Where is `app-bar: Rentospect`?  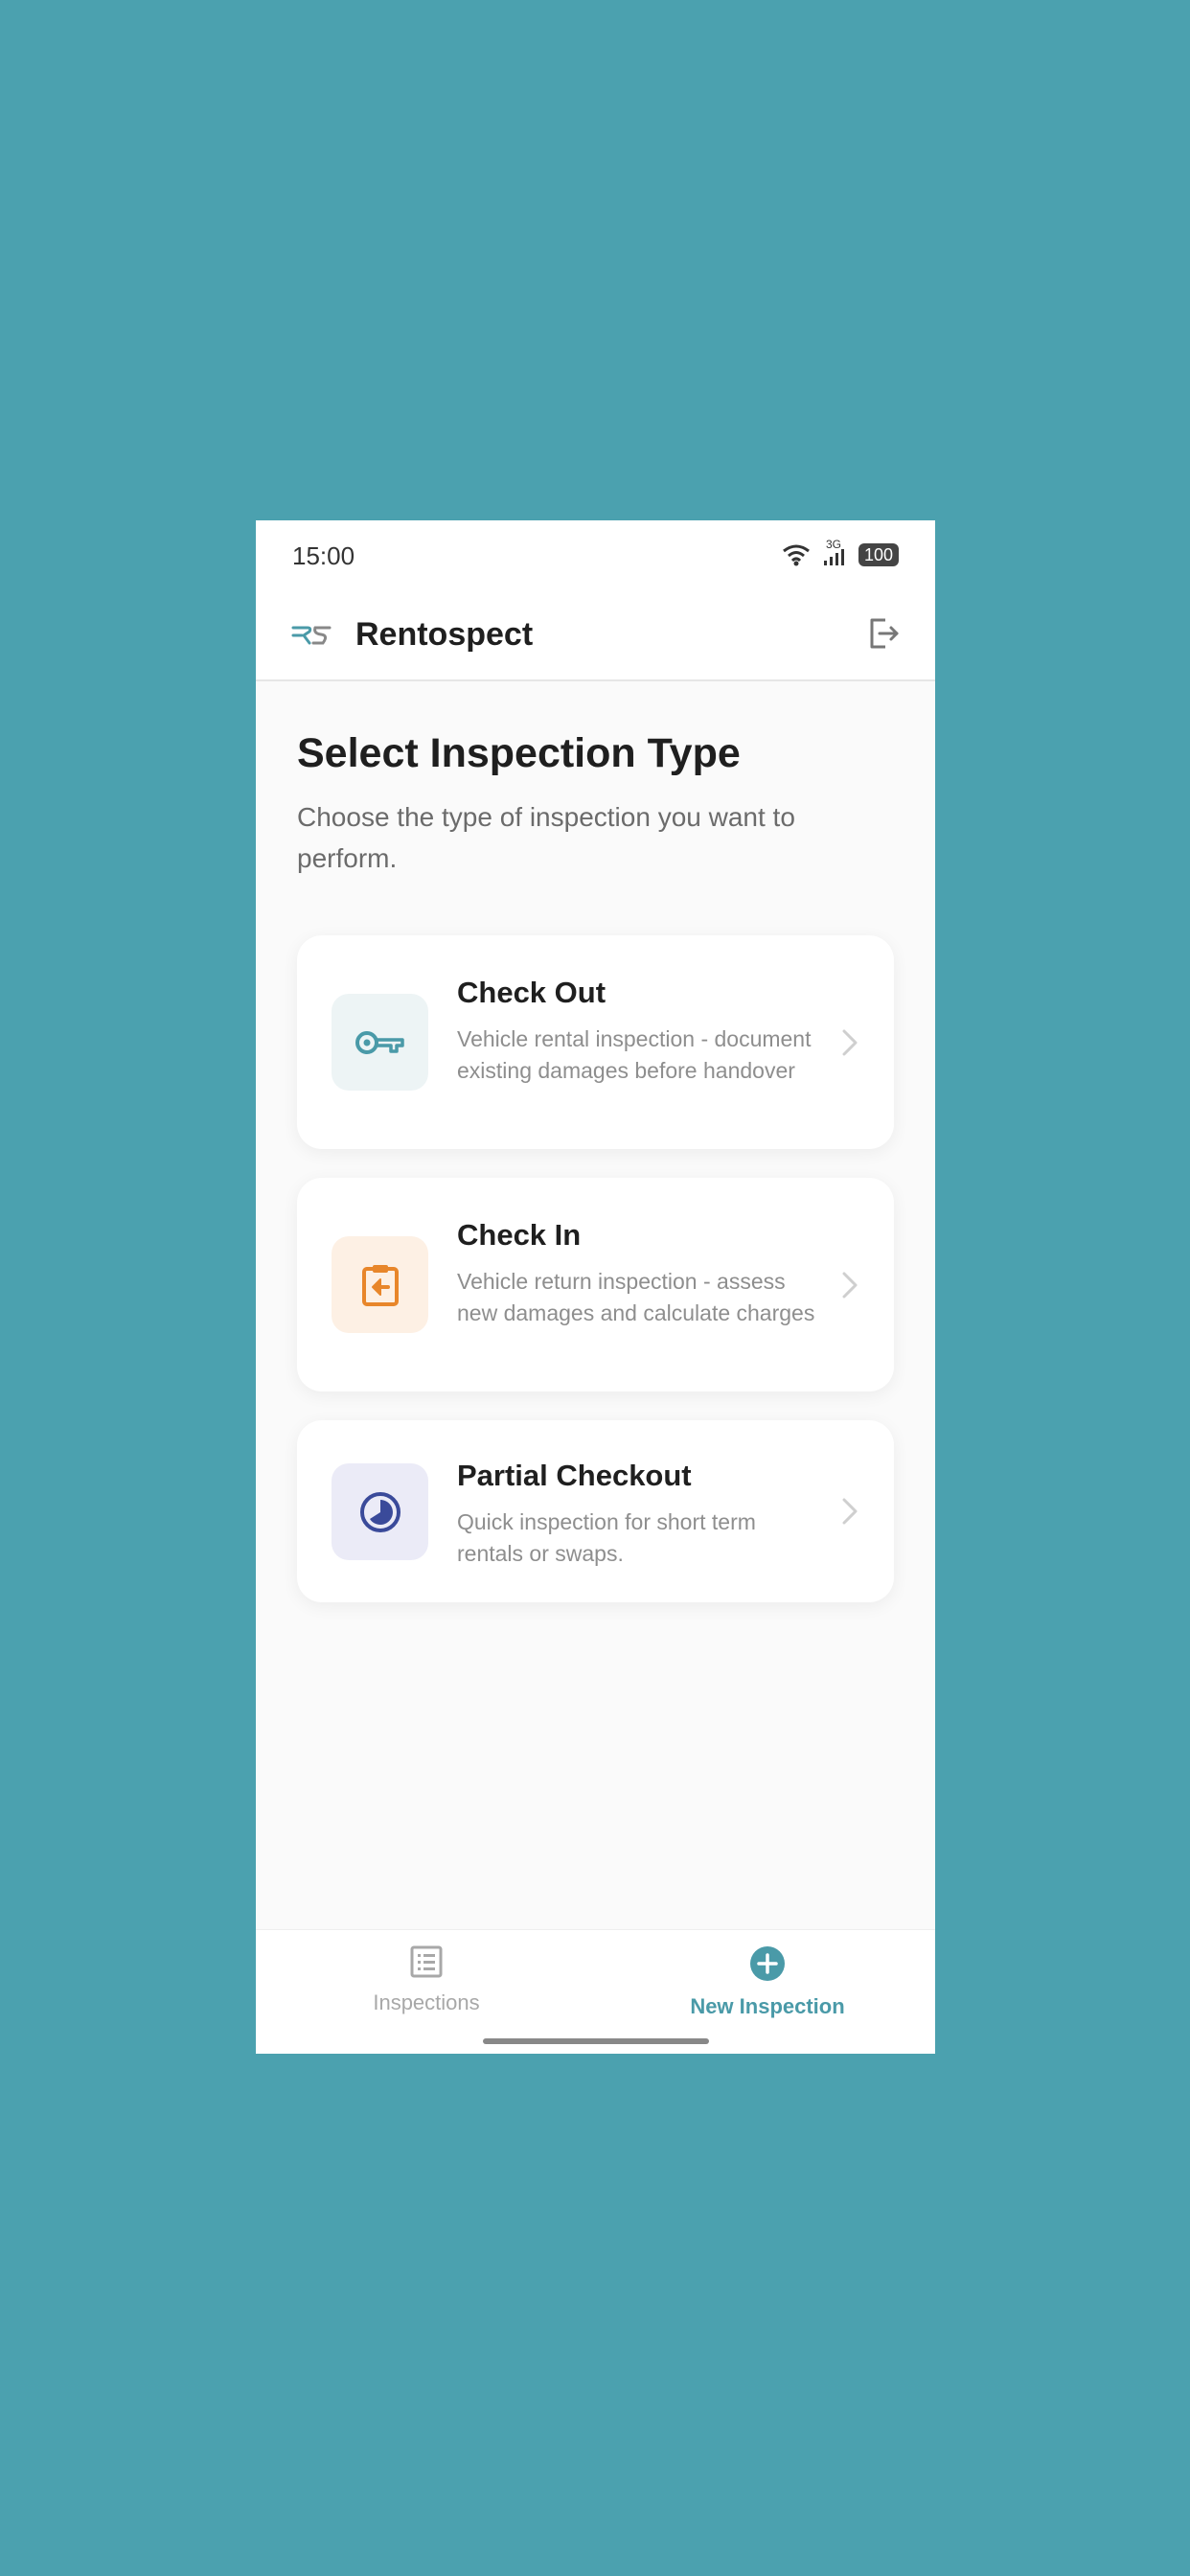
app-bar: Rentospect is located at coordinates (595, 638).